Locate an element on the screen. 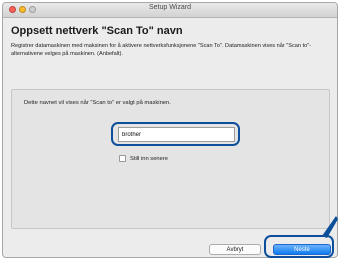 Image resolution: width=340 pixels, height=260 pixels. set-later-label: Still inn senere is located at coordinates (149, 159).